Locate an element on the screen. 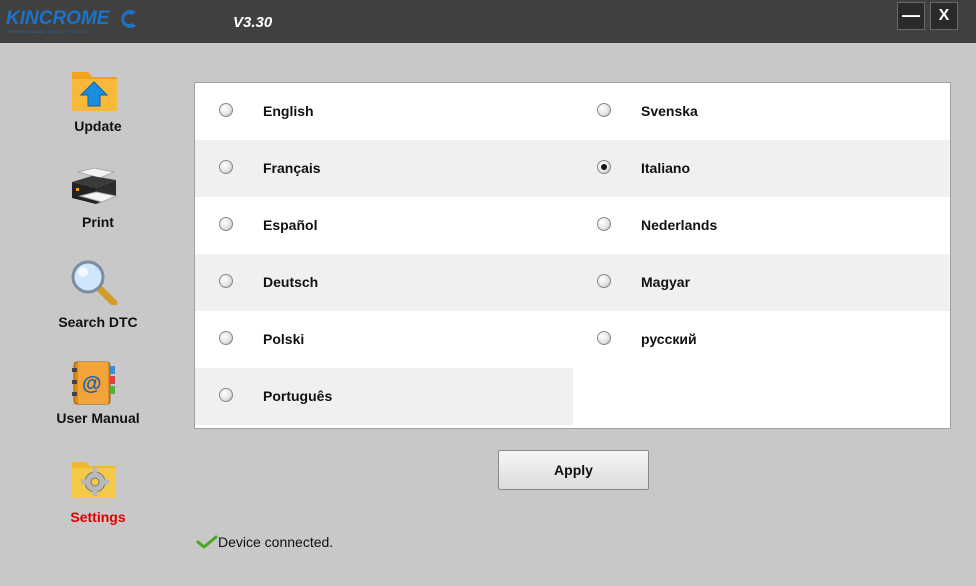 The image size is (976, 586). language-option-deutsch: Deutsch is located at coordinates (384, 282).